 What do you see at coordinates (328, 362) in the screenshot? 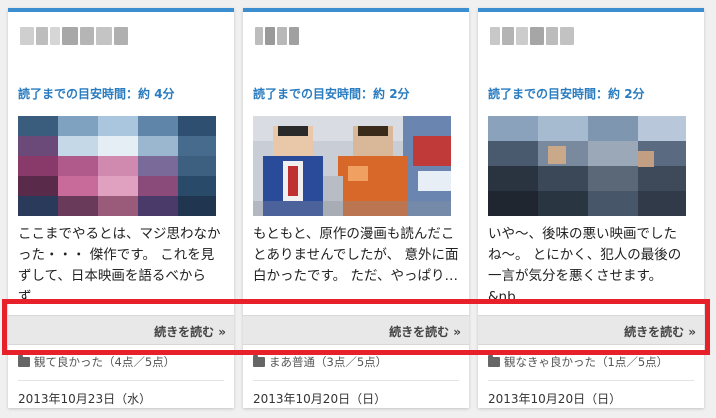
I see `category-label: まあ普通（3点／5点）` at bounding box center [328, 362].